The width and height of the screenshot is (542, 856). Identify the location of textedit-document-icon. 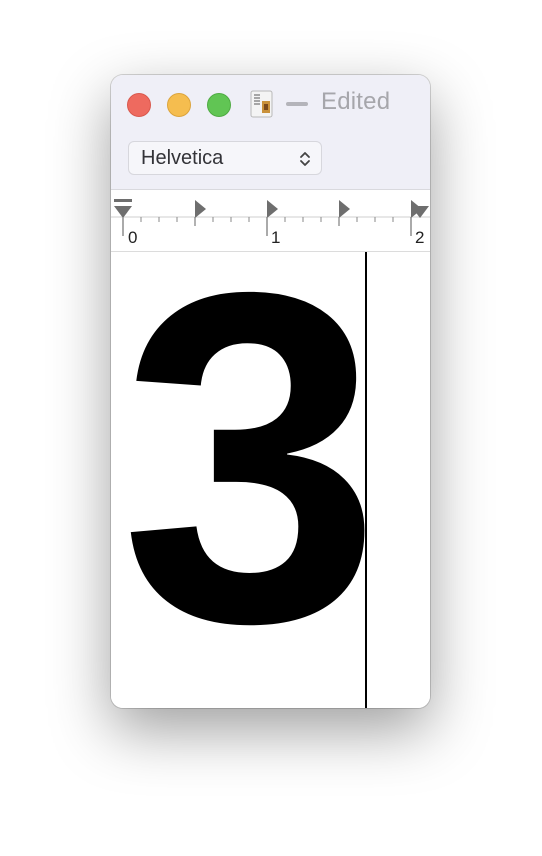
(262, 104).